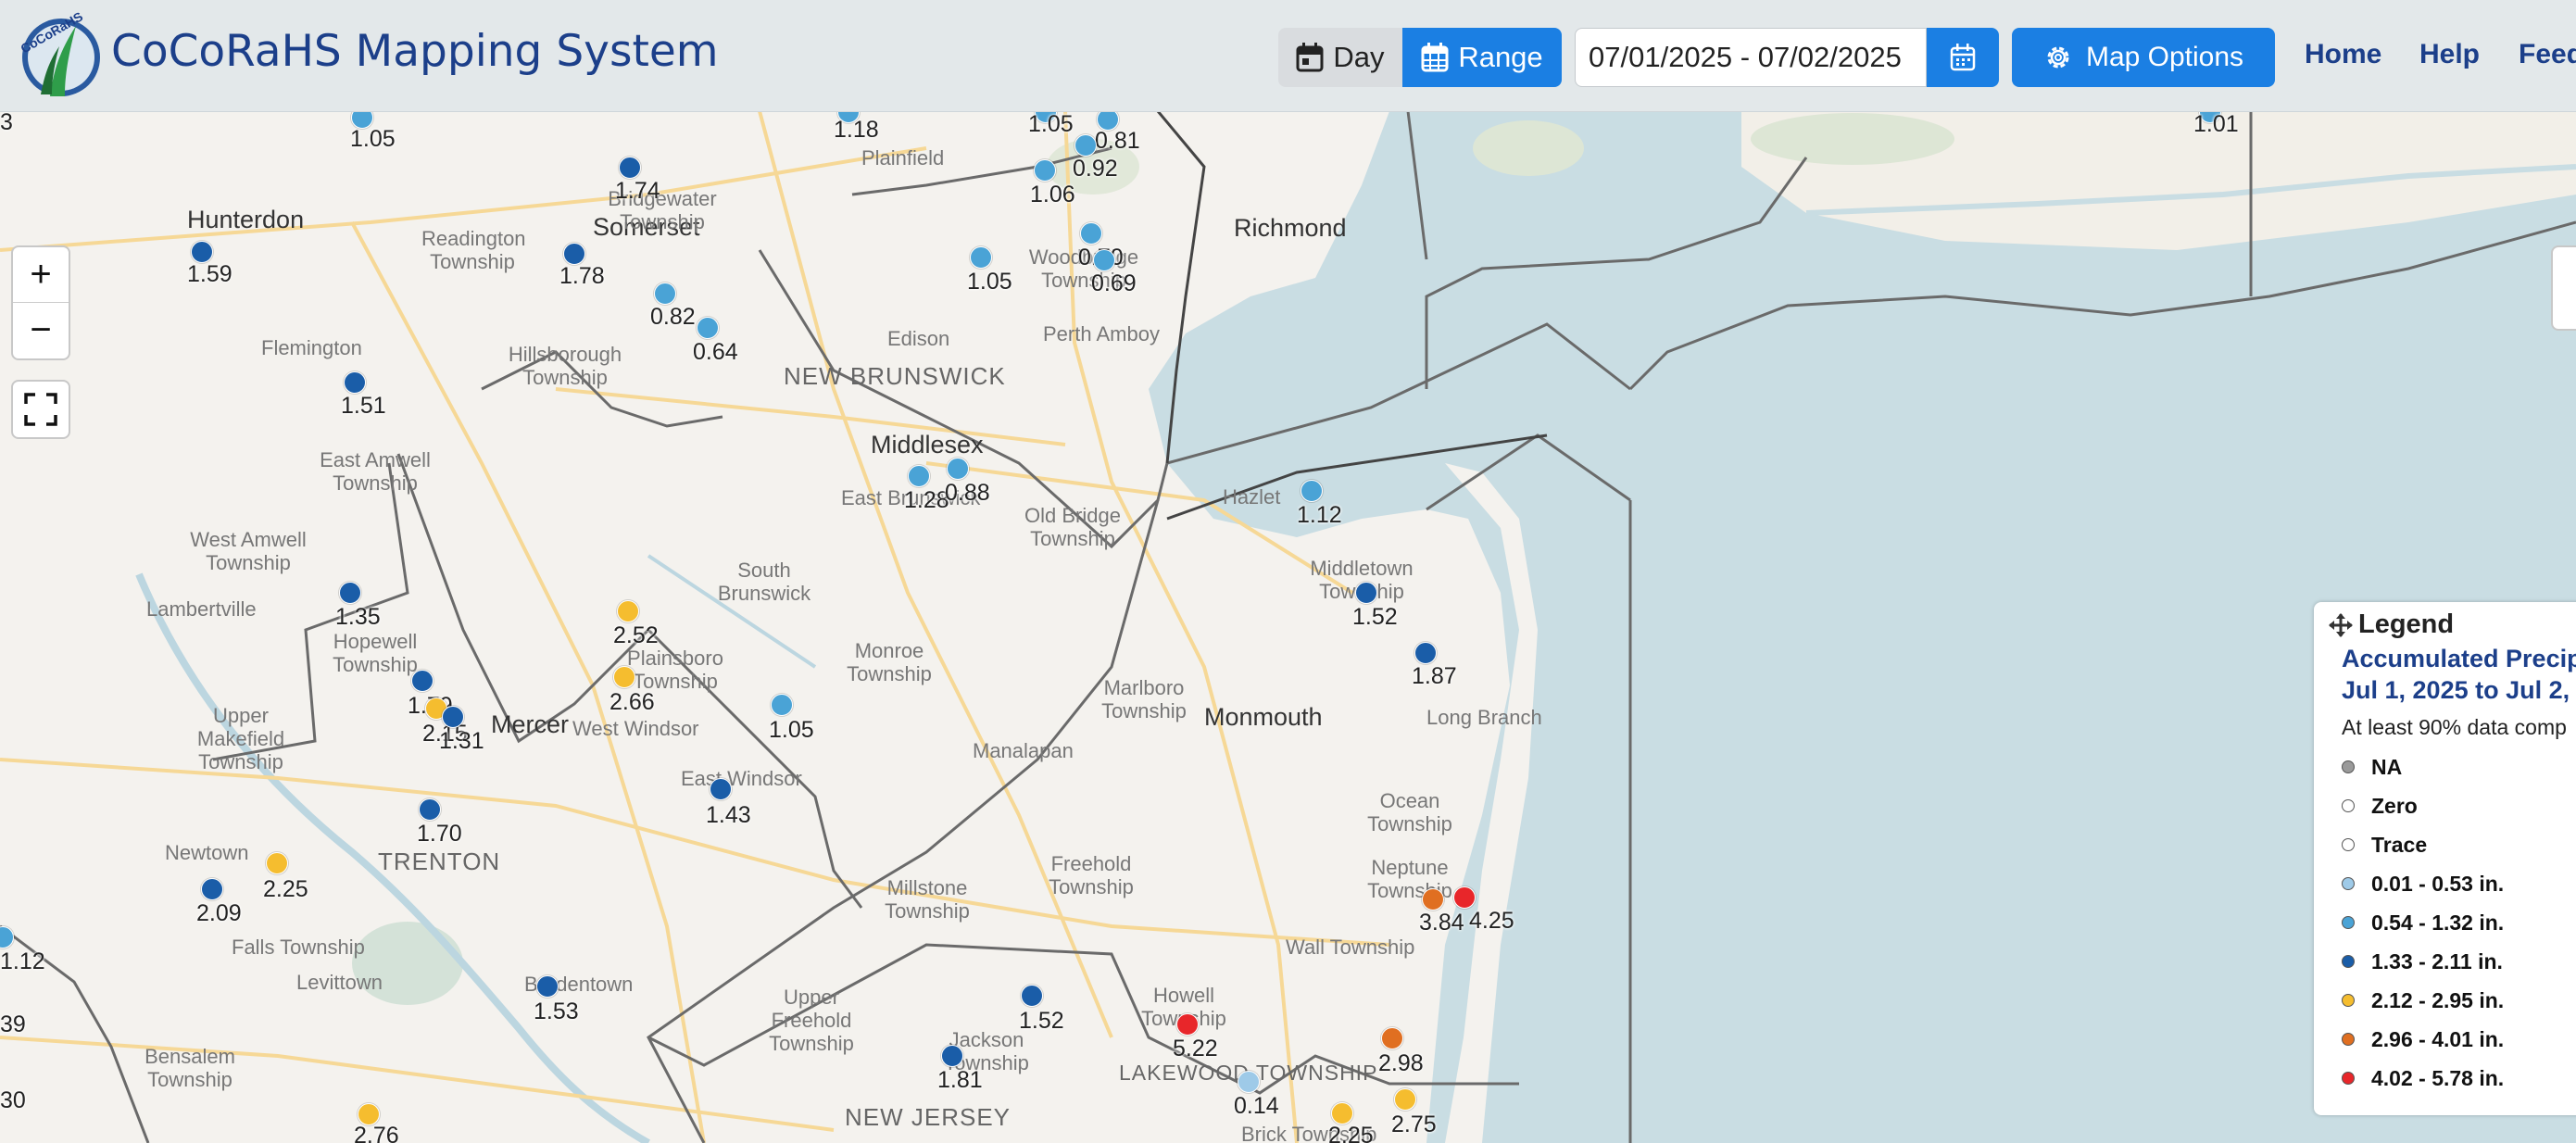 This screenshot has height=1143, width=2576. I want to click on legend-item-label: 0.01 - 0.53 in., so click(2438, 884).